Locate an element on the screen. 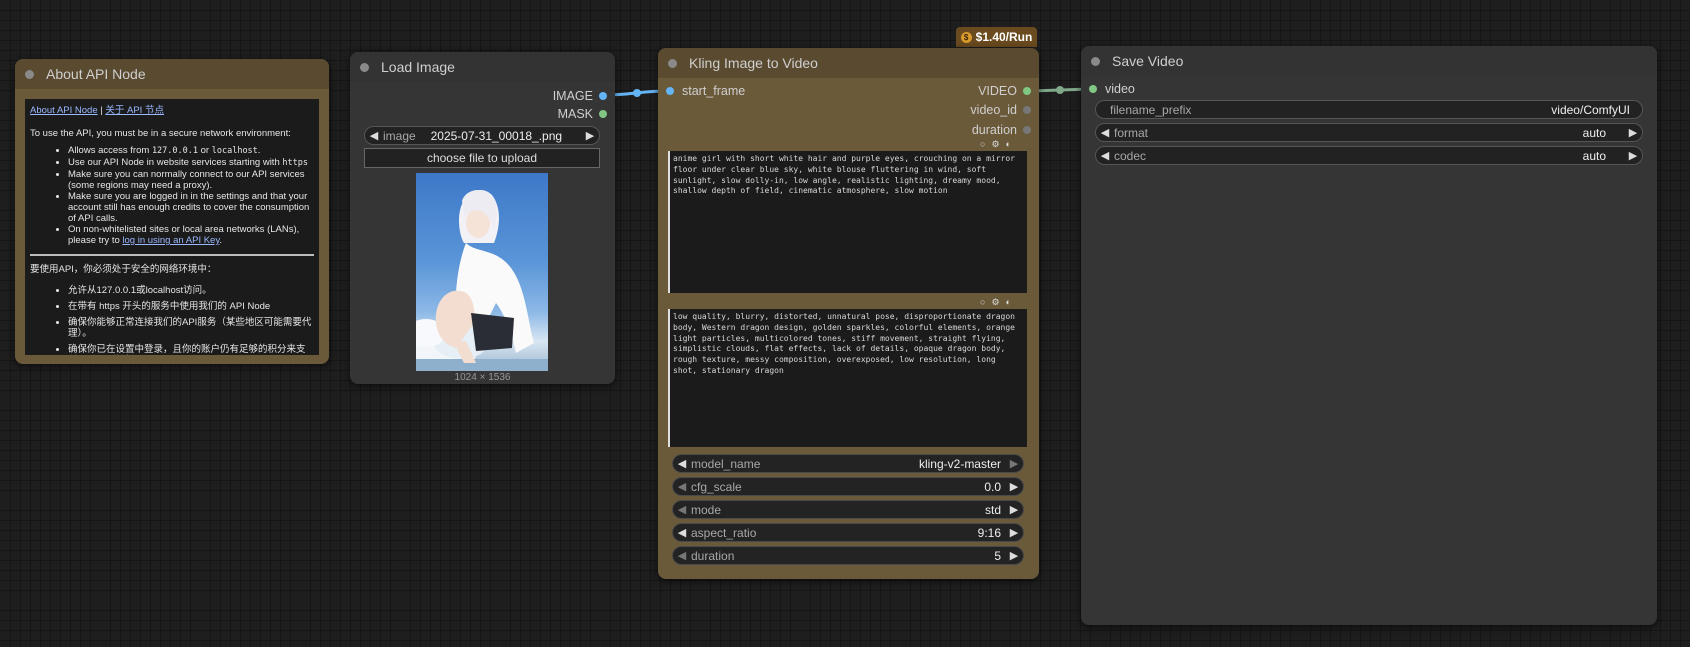 This screenshot has height=647, width=1690. output-video: VIDEO is located at coordinates (1004, 91).